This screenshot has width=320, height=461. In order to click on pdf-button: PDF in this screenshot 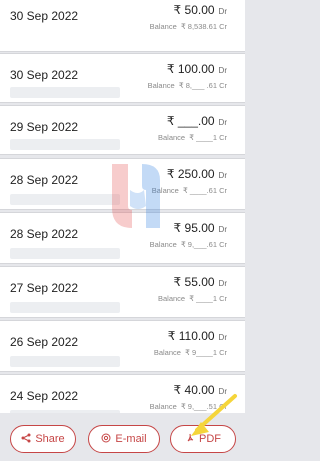, I will do `click(203, 439)`.